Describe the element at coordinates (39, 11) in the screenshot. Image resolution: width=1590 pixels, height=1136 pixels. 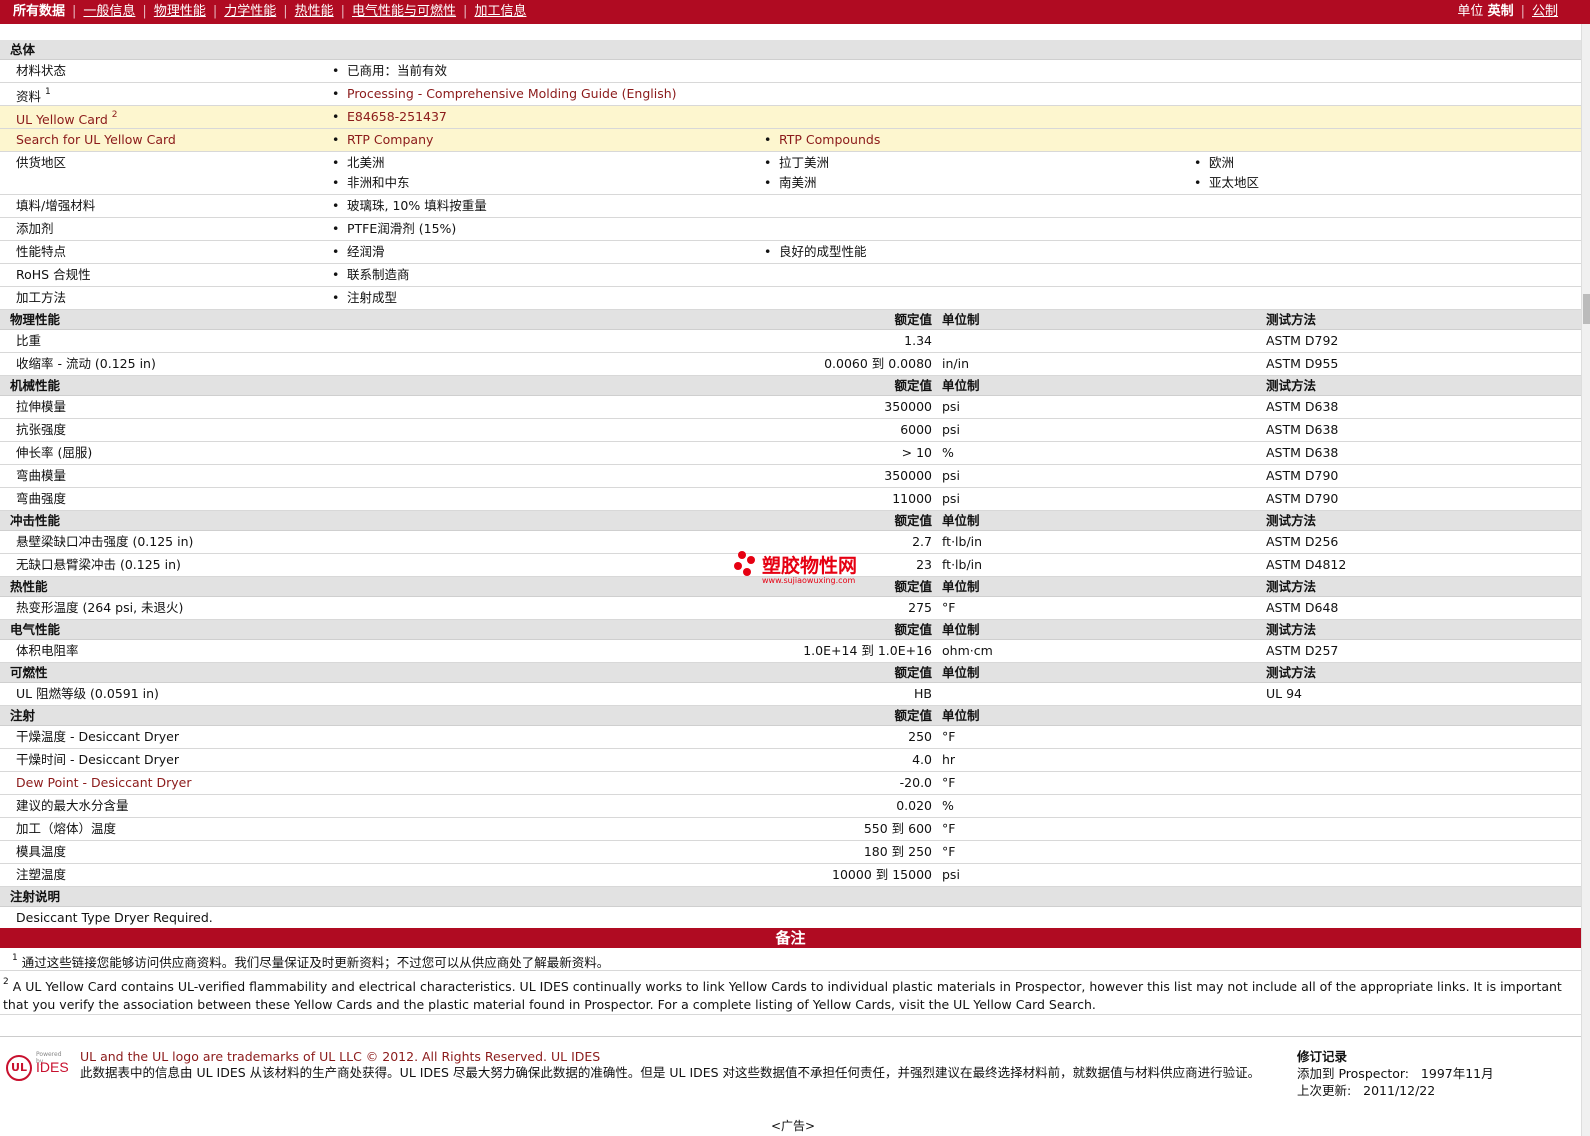
I see `tab-all-data: 所有数据` at that location.